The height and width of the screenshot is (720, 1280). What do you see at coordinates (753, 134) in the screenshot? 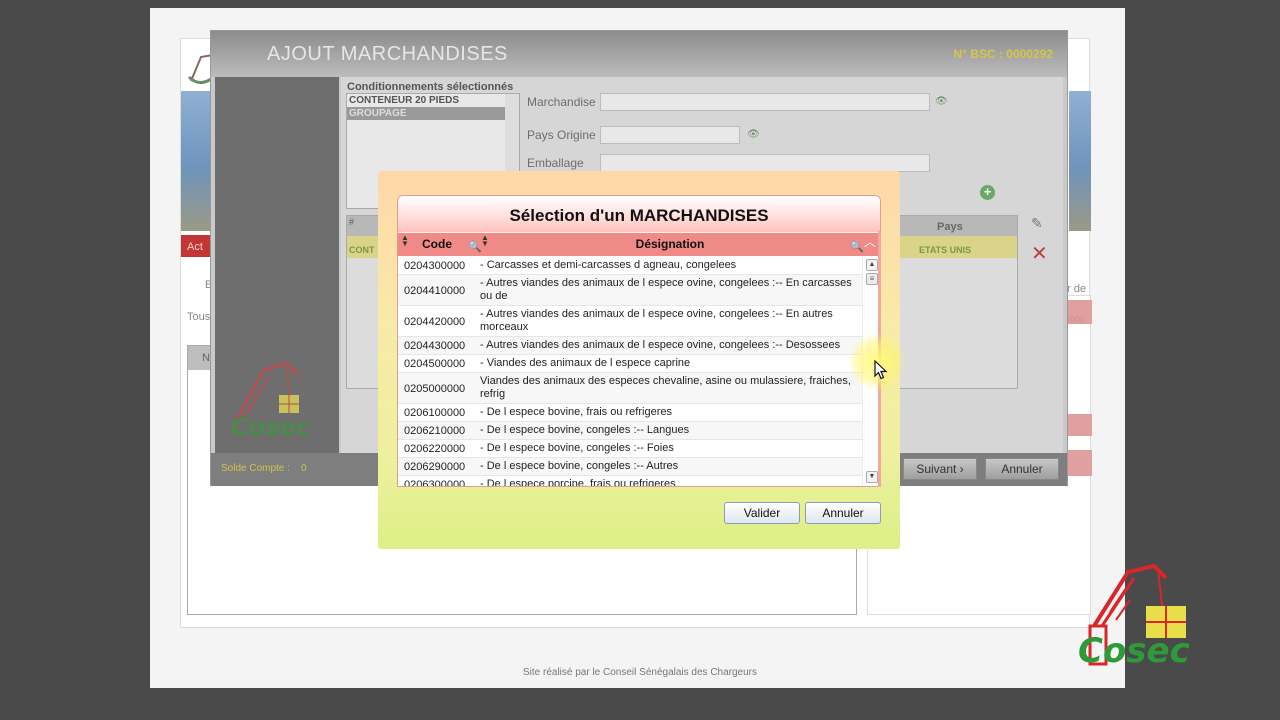
I see `pays-lookup-icon: 👁` at bounding box center [753, 134].